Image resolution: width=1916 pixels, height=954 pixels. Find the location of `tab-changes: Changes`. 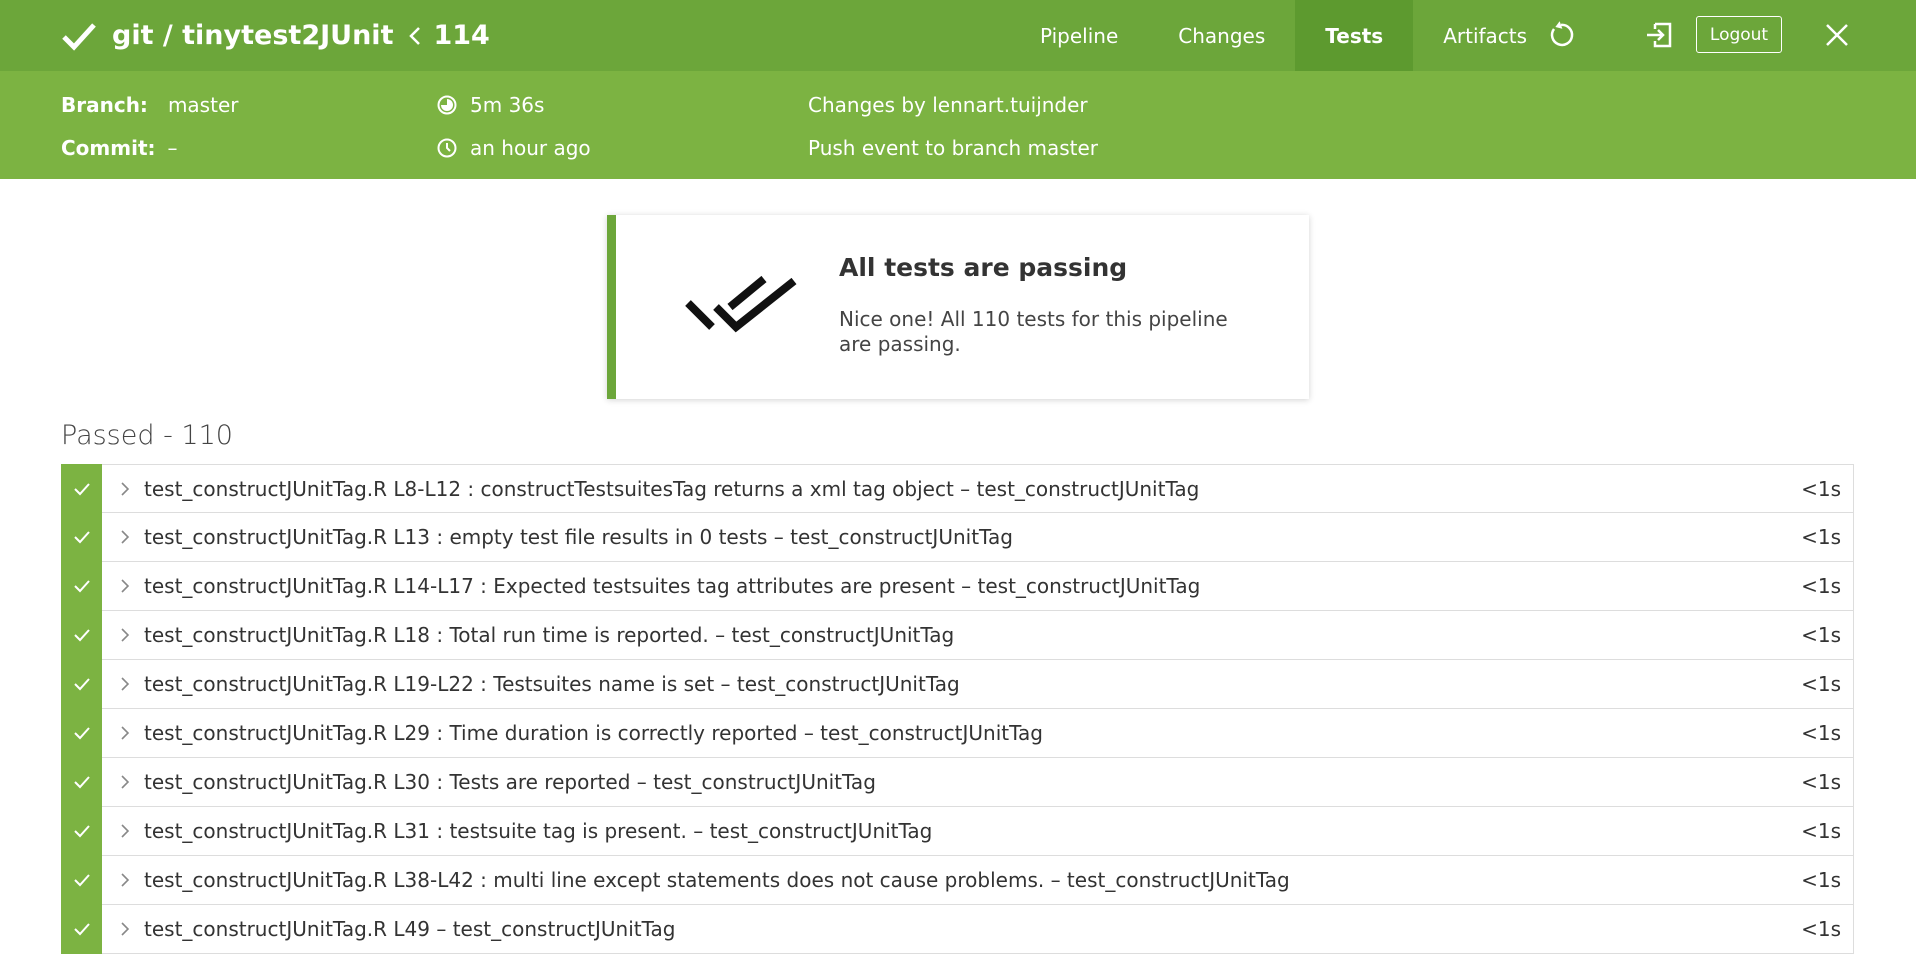

tab-changes: Changes is located at coordinates (1221, 35).